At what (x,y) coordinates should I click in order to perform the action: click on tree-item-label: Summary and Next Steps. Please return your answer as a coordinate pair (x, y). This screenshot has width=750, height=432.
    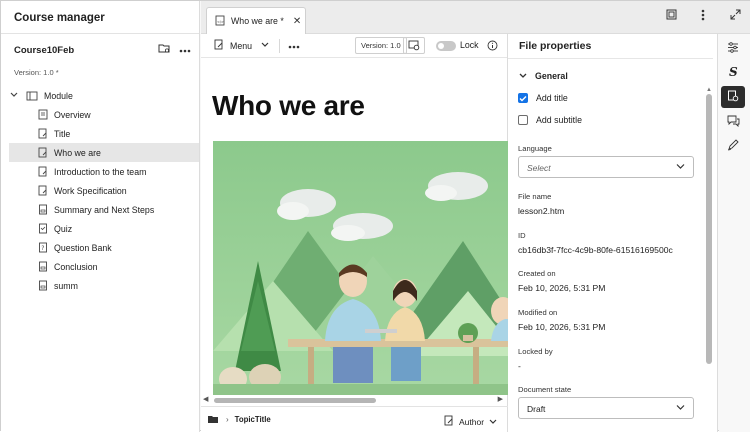
    Looking at the image, I should click on (104, 209).